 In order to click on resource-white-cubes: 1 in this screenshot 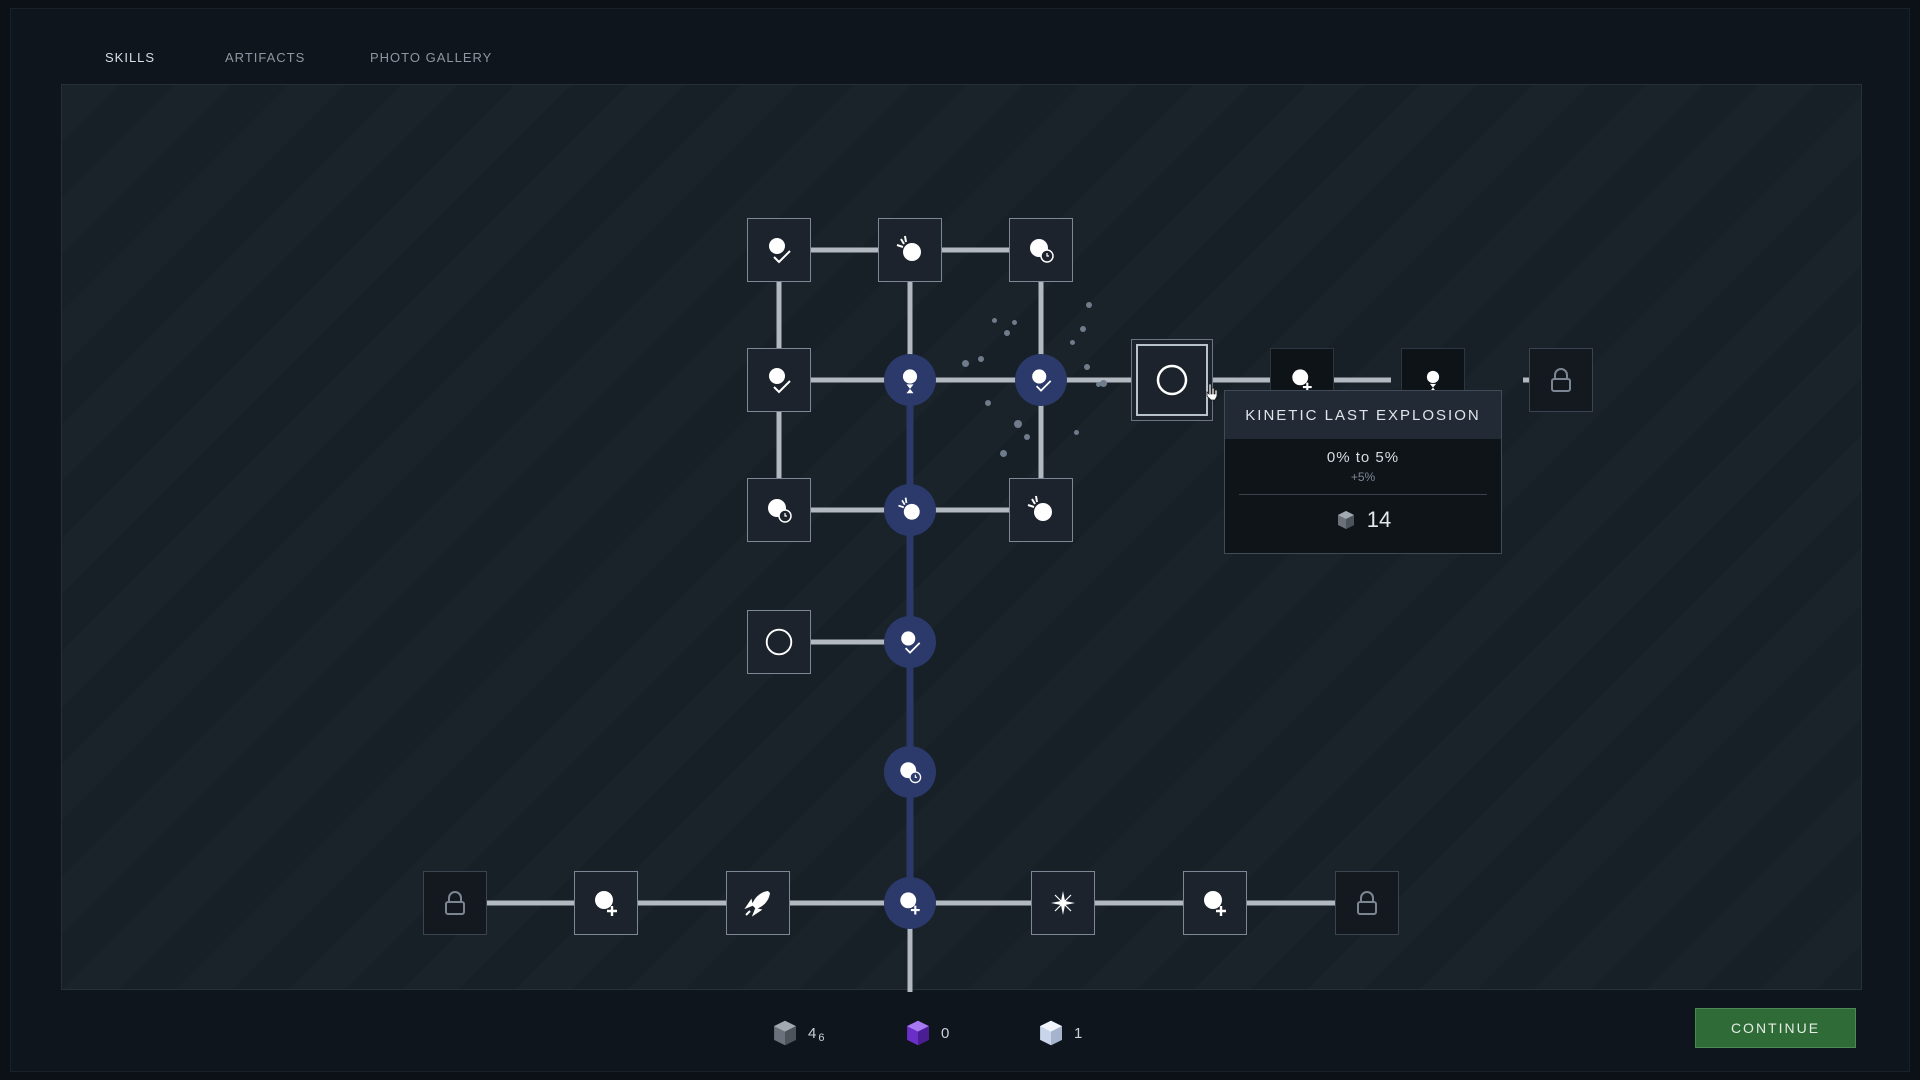, I will do `click(1059, 1033)`.